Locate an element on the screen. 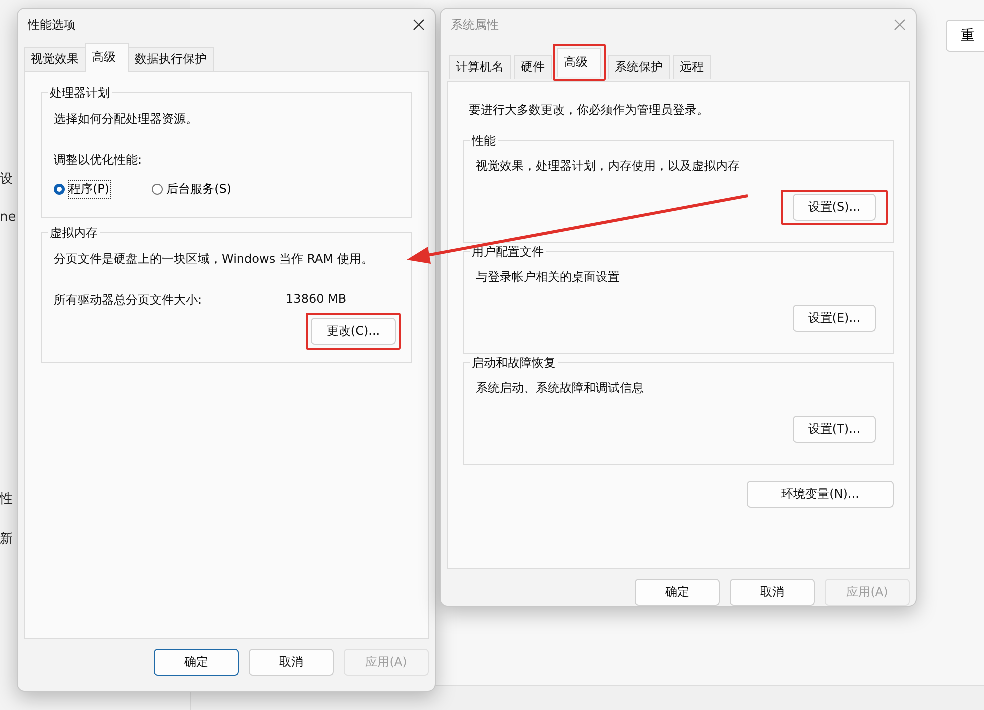 The width and height of the screenshot is (984, 710). tab: 远程 is located at coordinates (692, 67).